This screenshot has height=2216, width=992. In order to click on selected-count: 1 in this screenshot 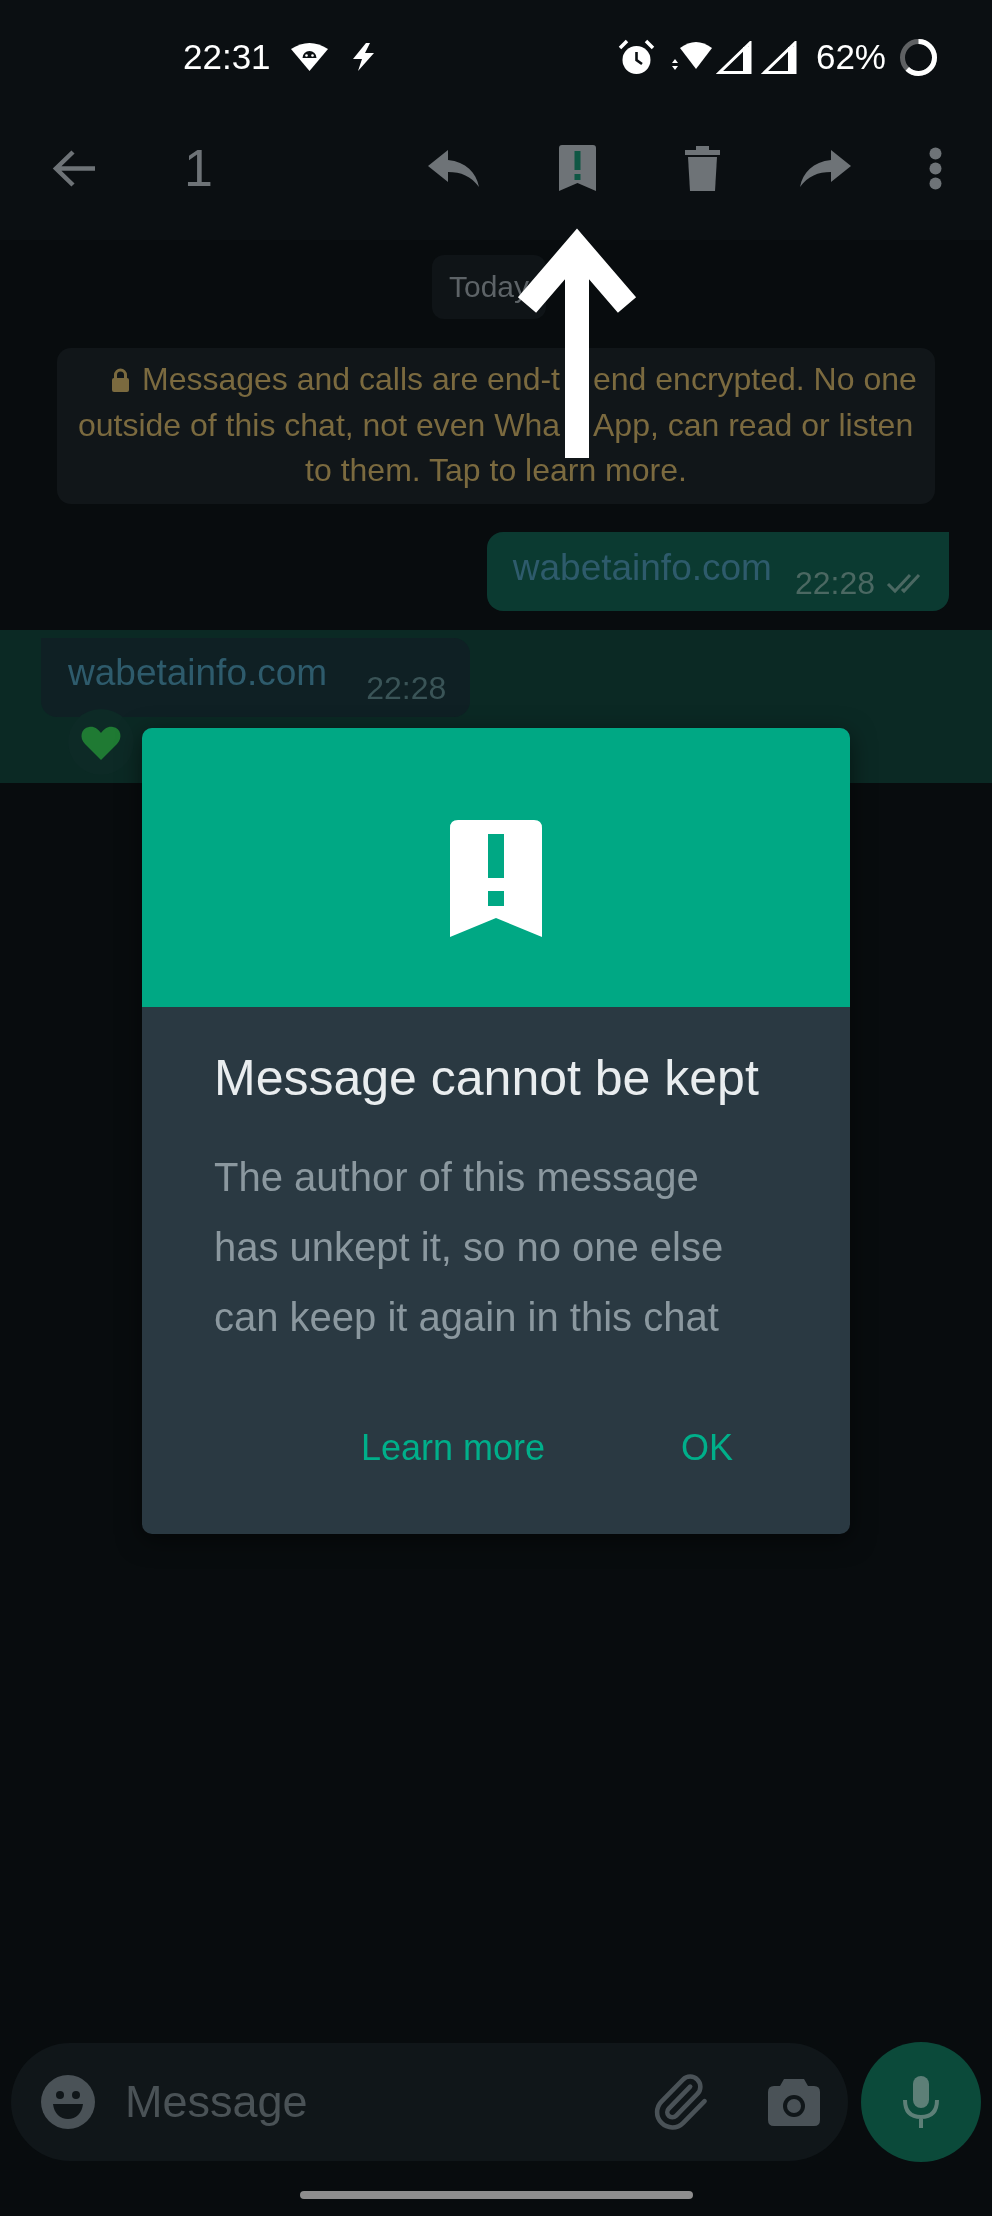, I will do `click(198, 168)`.